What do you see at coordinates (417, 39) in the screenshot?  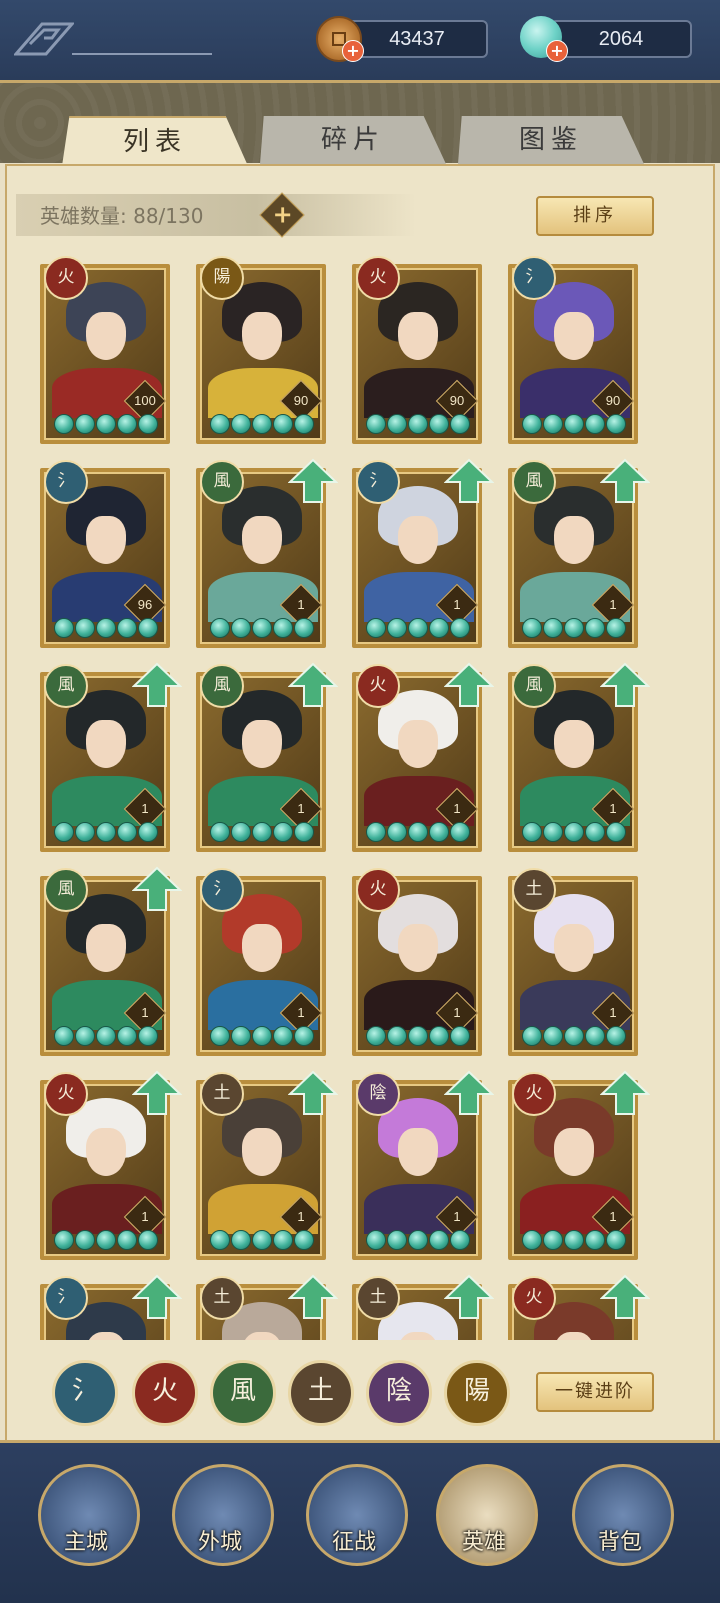 I see `coin-amount: 43437` at bounding box center [417, 39].